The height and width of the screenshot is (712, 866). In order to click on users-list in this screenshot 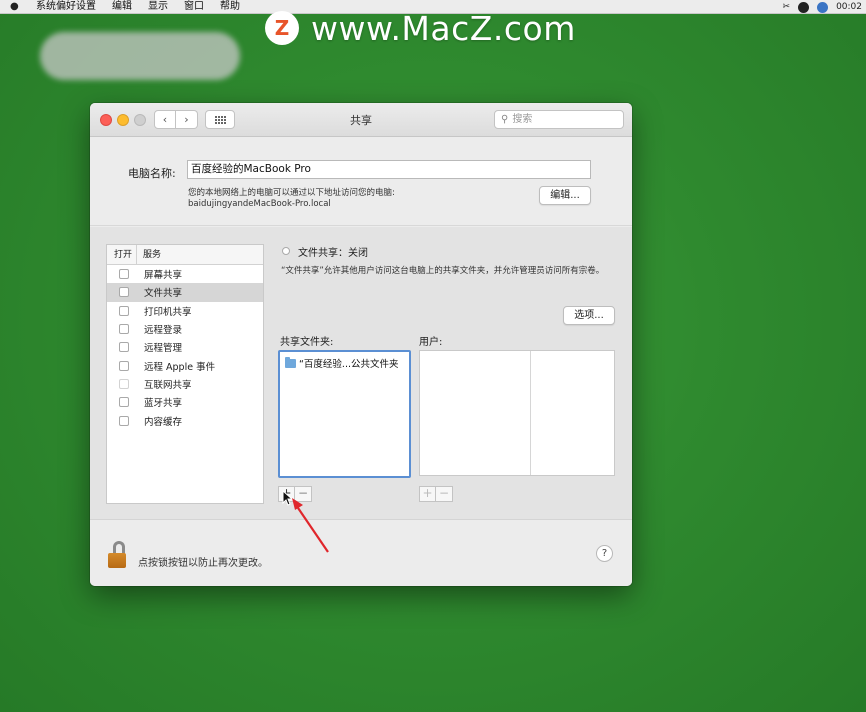, I will do `click(517, 413)`.